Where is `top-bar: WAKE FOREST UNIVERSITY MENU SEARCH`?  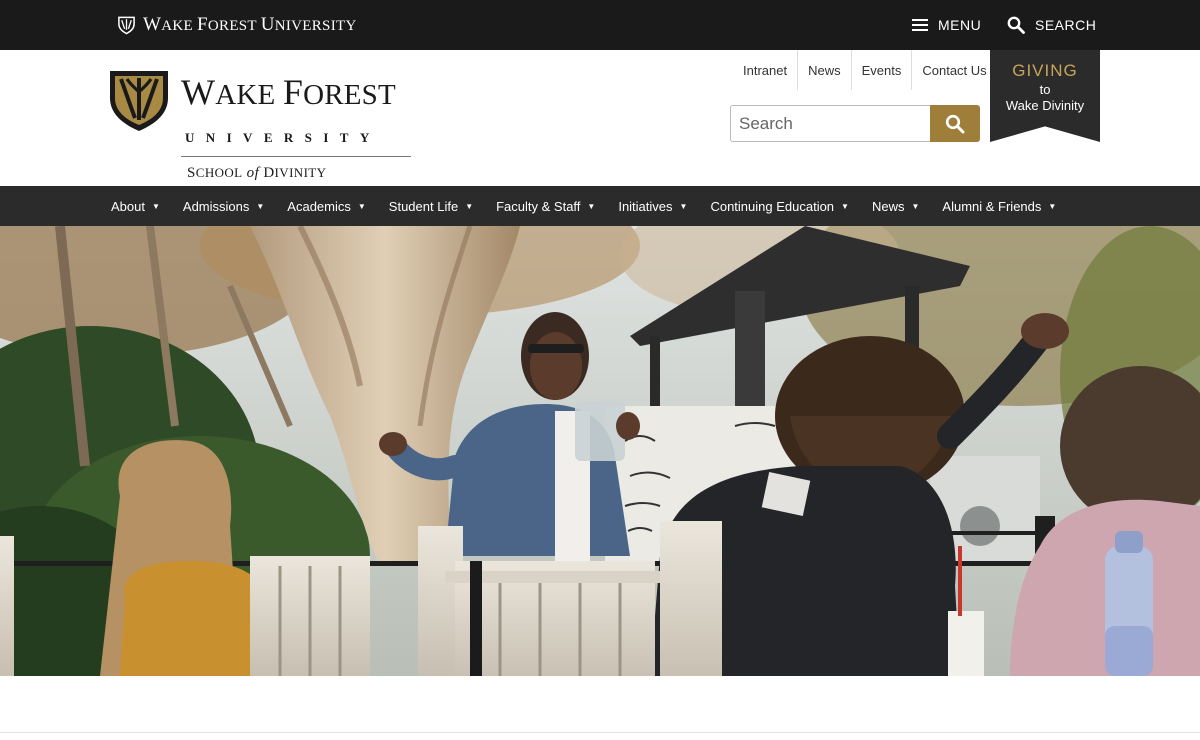 top-bar: WAKE FOREST UNIVERSITY MENU SEARCH is located at coordinates (600, 25).